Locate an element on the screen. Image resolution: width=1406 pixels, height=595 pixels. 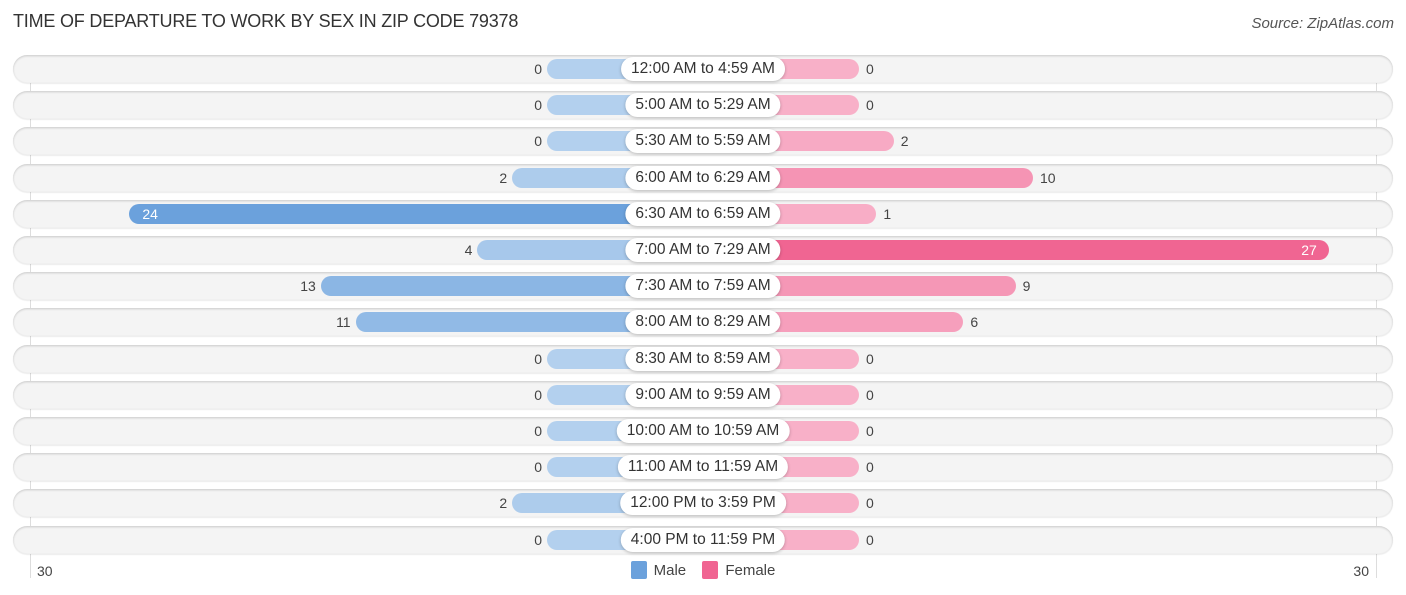
category-label: 6:30 AM to 6:59 AM is located at coordinates (703, 213).